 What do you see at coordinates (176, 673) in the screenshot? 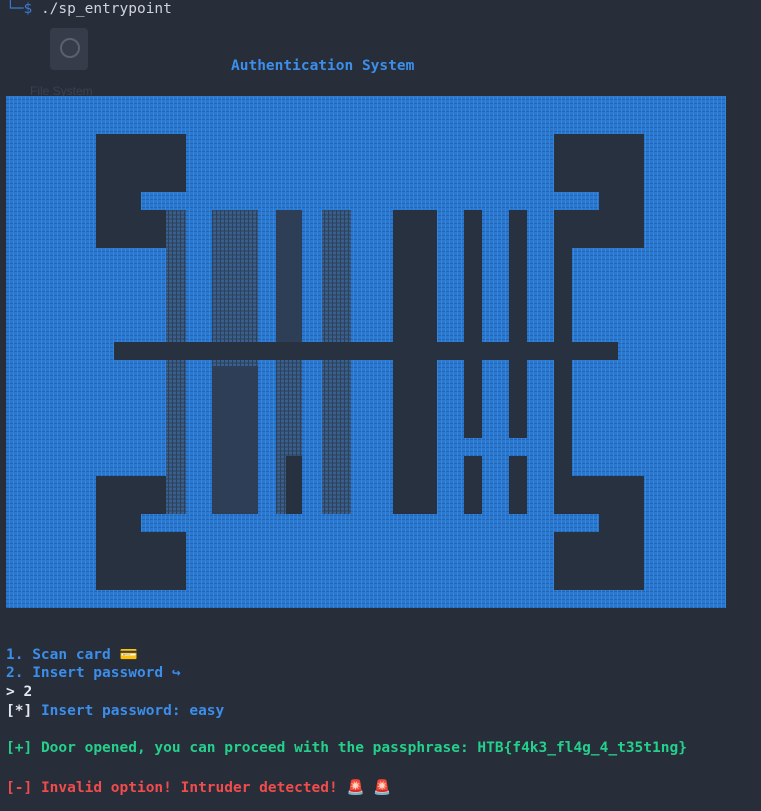
I see `return-arrow-icon: ↪` at bounding box center [176, 673].